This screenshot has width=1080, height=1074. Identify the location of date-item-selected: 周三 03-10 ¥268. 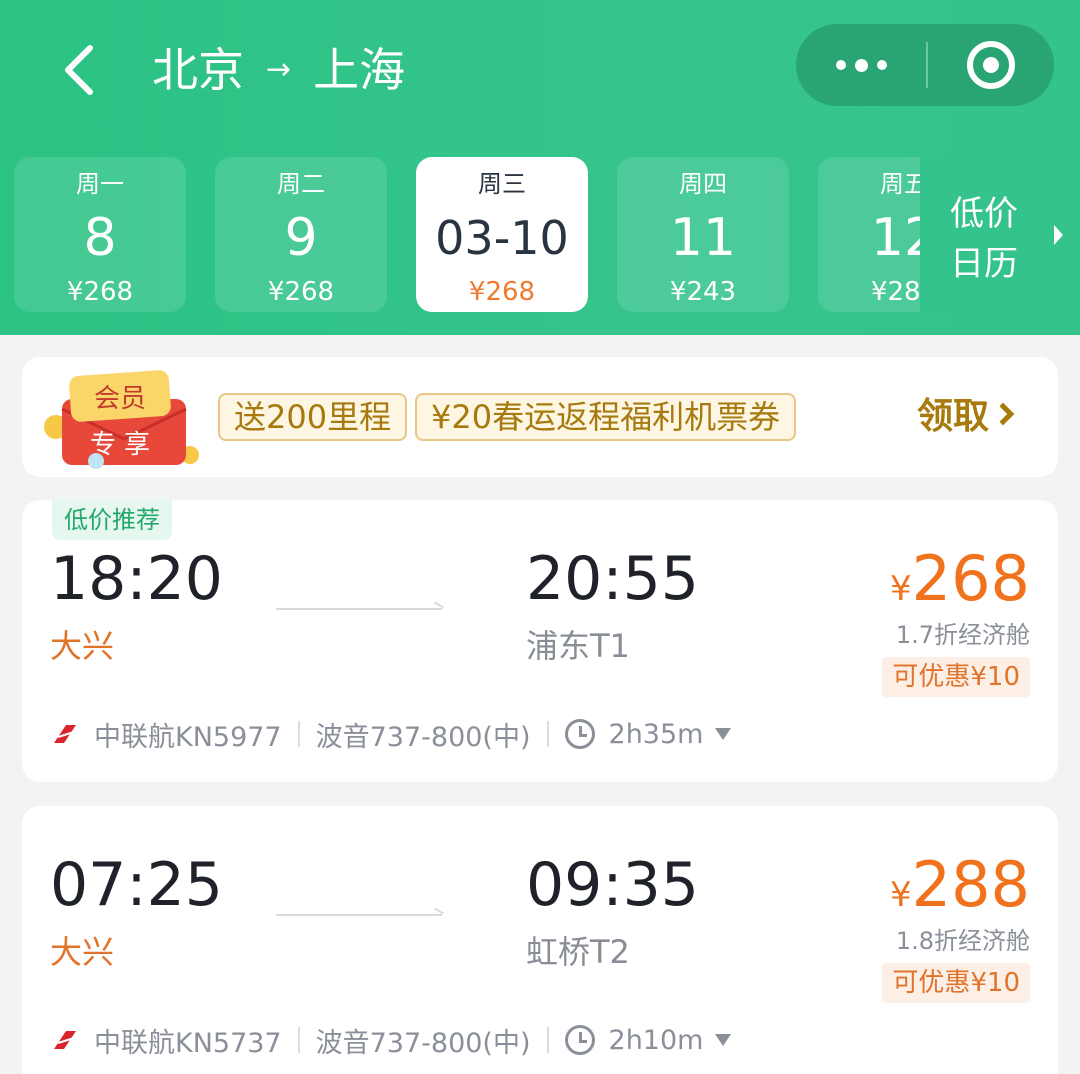
(502, 234).